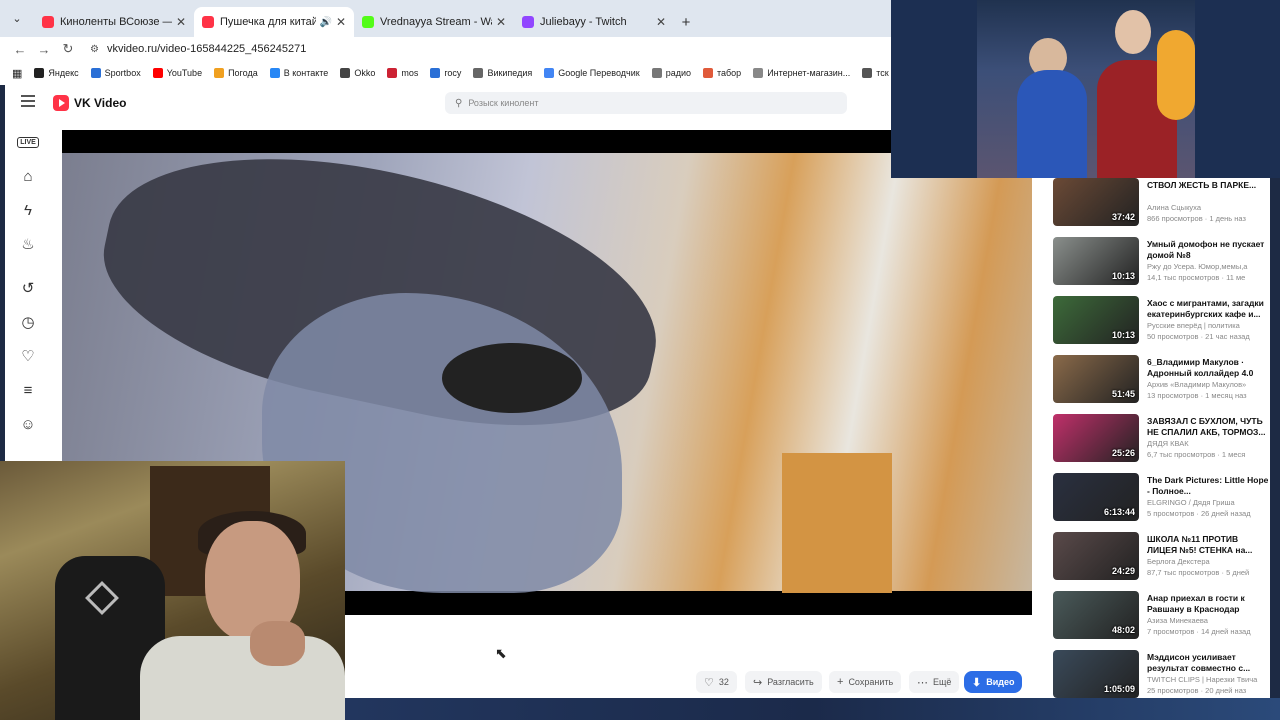  What do you see at coordinates (1096, 674) in the screenshot?
I see `video-thumbnail: 1:05:09` at bounding box center [1096, 674].